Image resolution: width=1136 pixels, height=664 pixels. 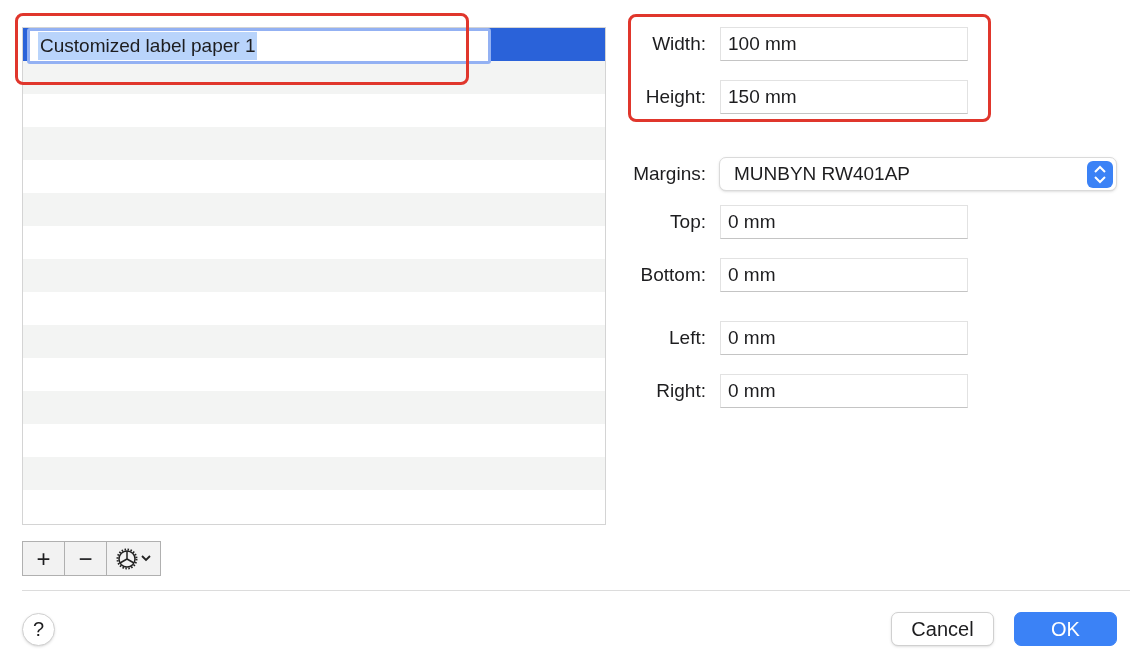 What do you see at coordinates (146, 558) in the screenshot?
I see `chevron-down-icon` at bounding box center [146, 558].